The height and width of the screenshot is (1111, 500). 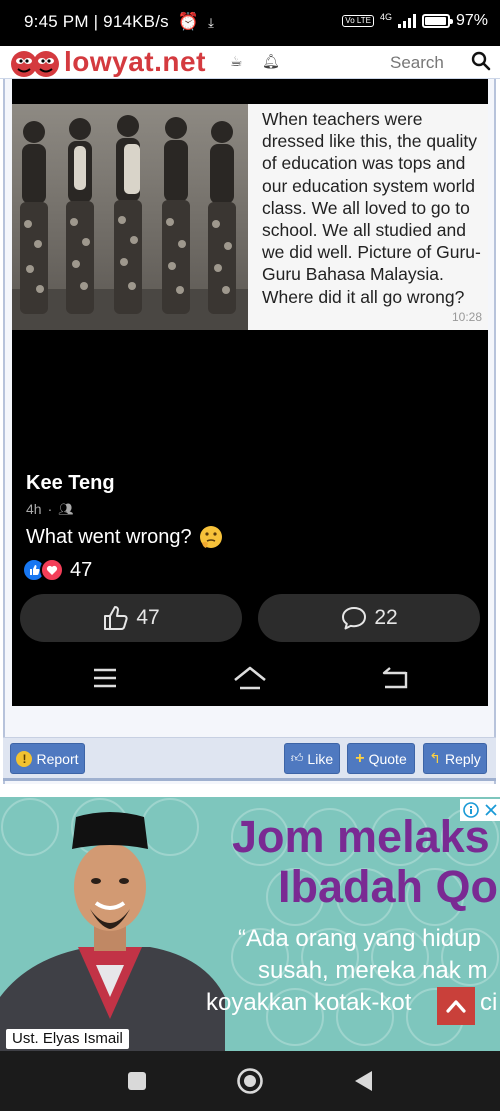 What do you see at coordinates (35, 63) in the screenshot?
I see `lowyat-logo-icon` at bounding box center [35, 63].